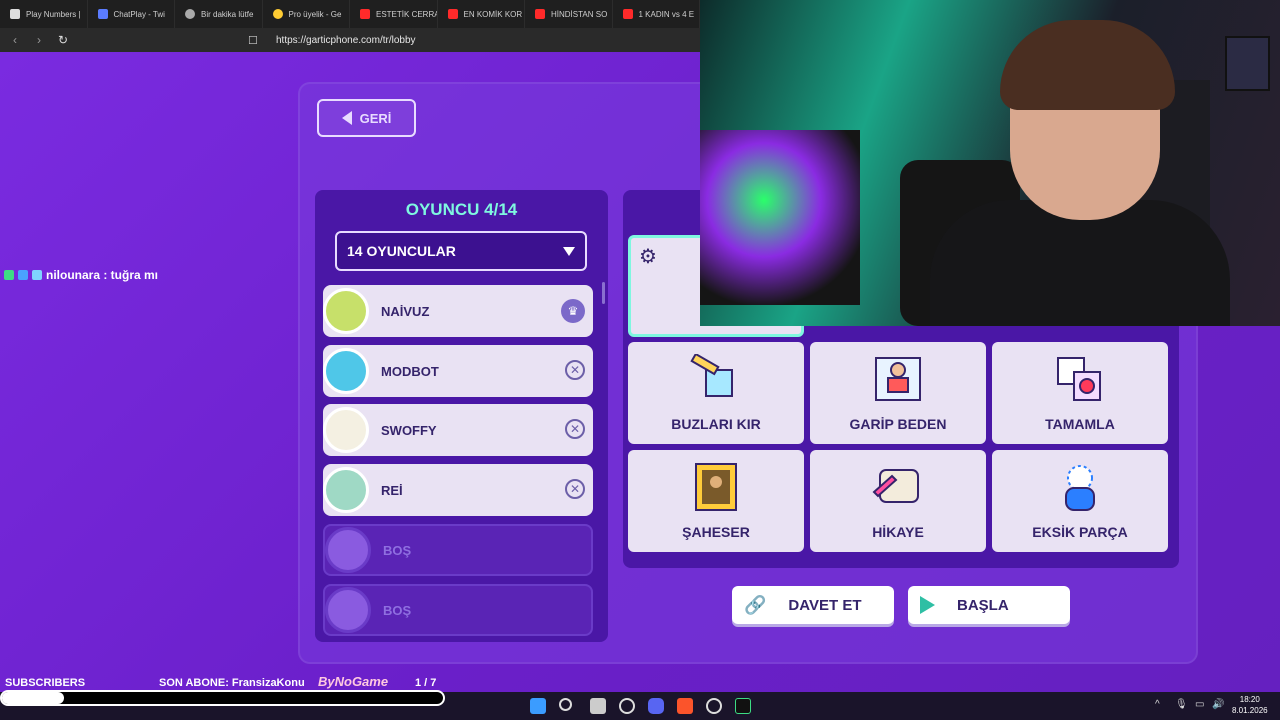 The image size is (1280, 720). What do you see at coordinates (458, 371) in the screenshot?
I see `player-row: MODBOT ✕` at bounding box center [458, 371].